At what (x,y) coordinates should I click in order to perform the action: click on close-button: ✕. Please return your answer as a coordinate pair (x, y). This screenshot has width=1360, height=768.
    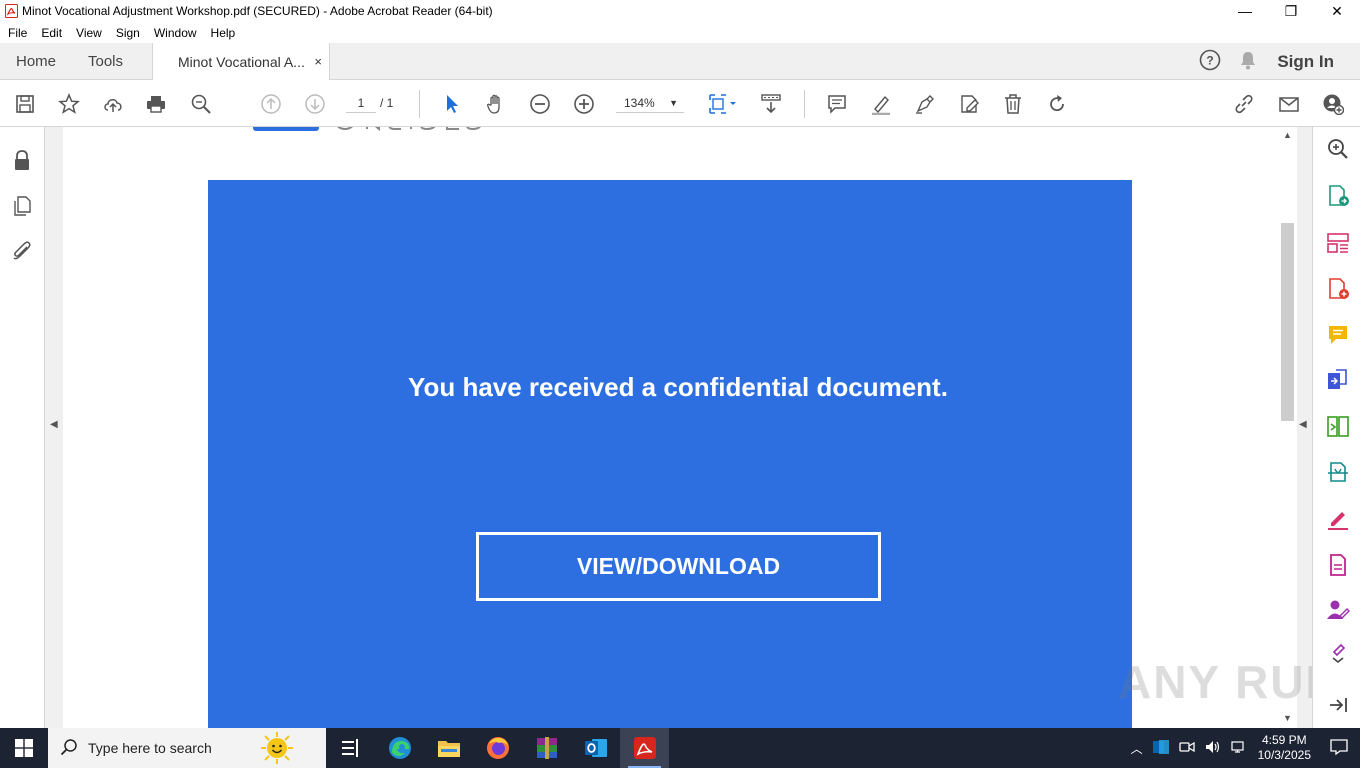
    Looking at the image, I should click on (1337, 11).